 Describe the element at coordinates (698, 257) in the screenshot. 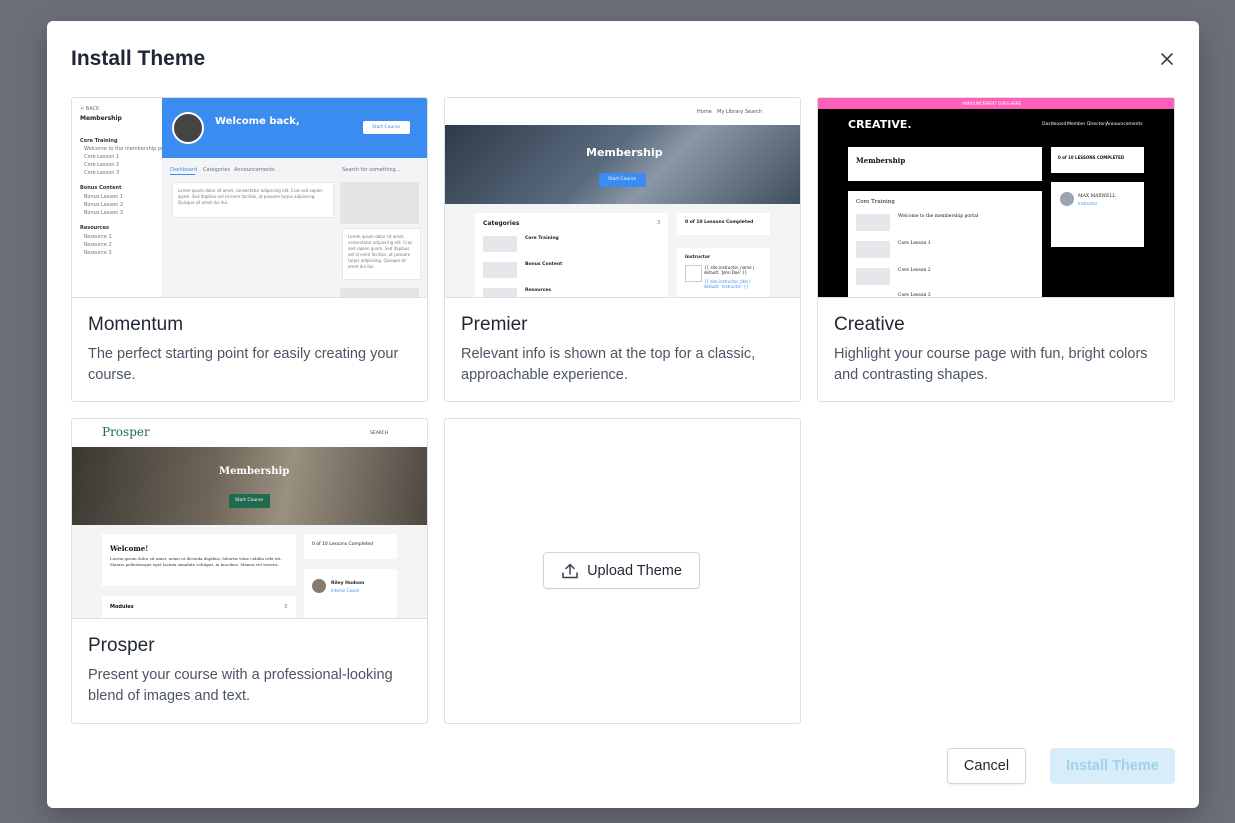

I see `preview-instructor: Instructor` at that location.